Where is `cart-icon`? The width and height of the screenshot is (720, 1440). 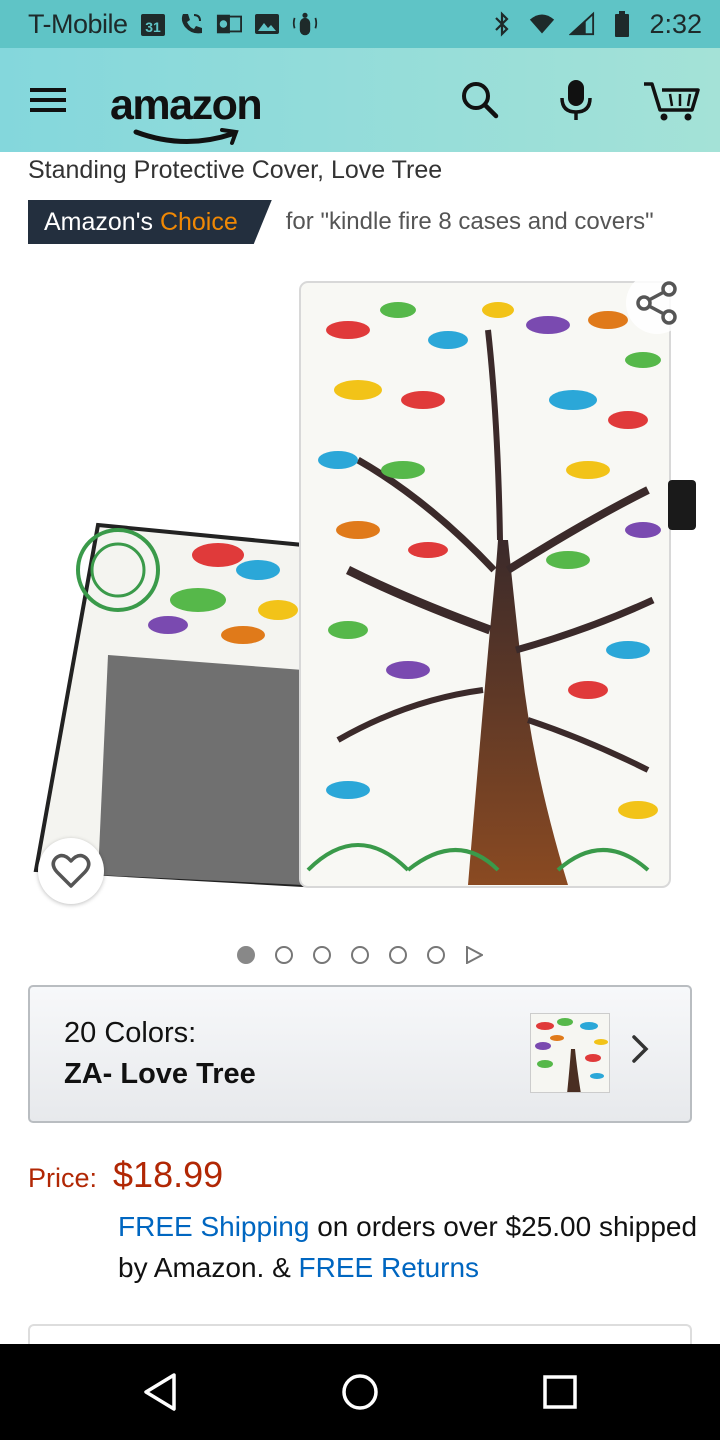
cart-icon is located at coordinates (672, 101).